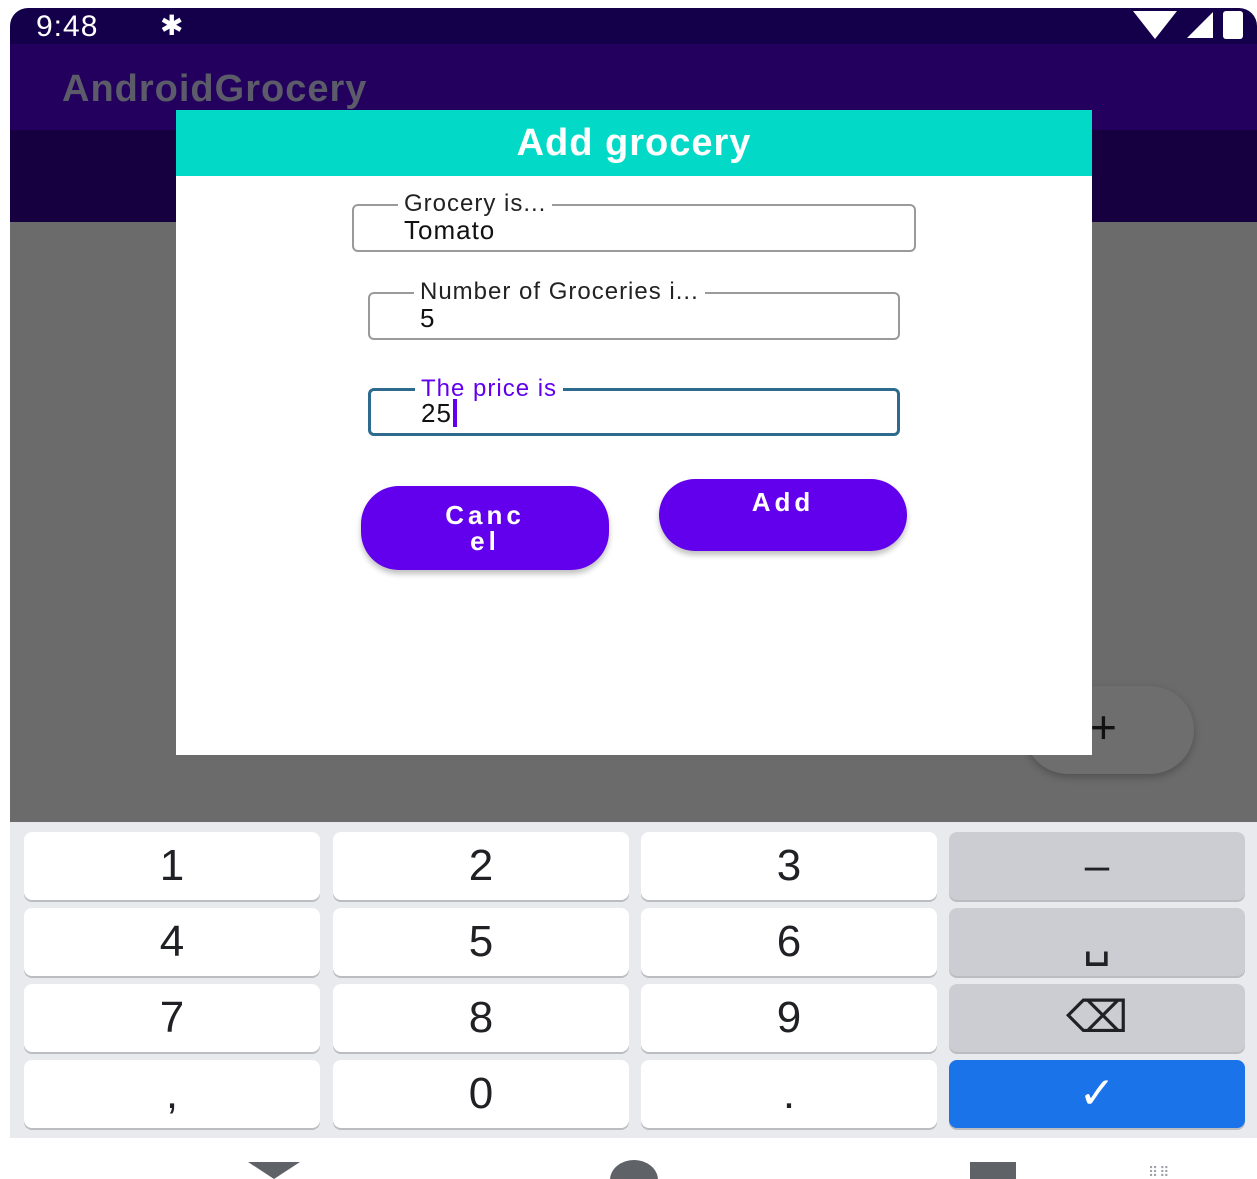 The height and width of the screenshot is (1179, 1257). Describe the element at coordinates (450, 230) in the screenshot. I see `grocery-name-value: Tomato` at that location.